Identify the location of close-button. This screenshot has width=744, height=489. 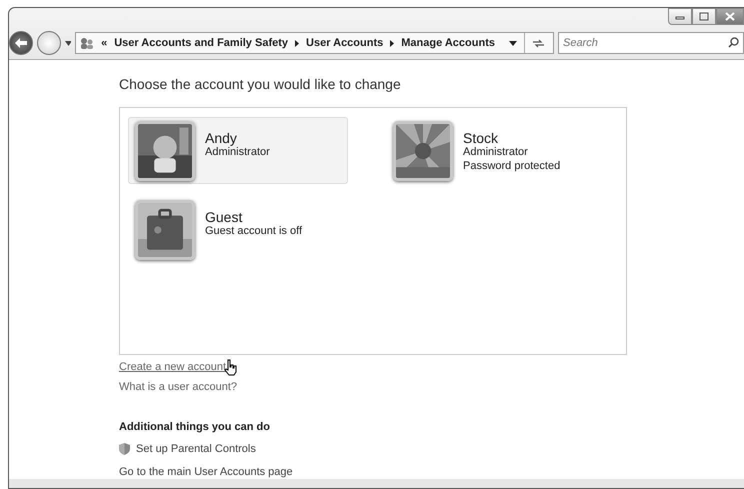
(730, 16).